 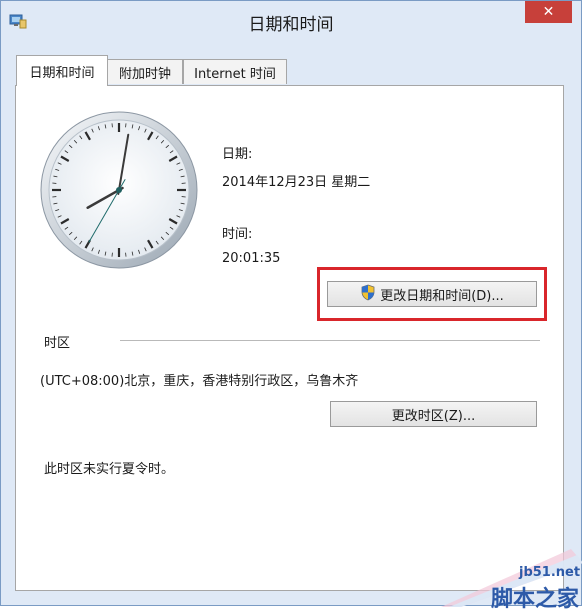 I want to click on tab-date-time: 日期和时间, so click(x=62, y=70).